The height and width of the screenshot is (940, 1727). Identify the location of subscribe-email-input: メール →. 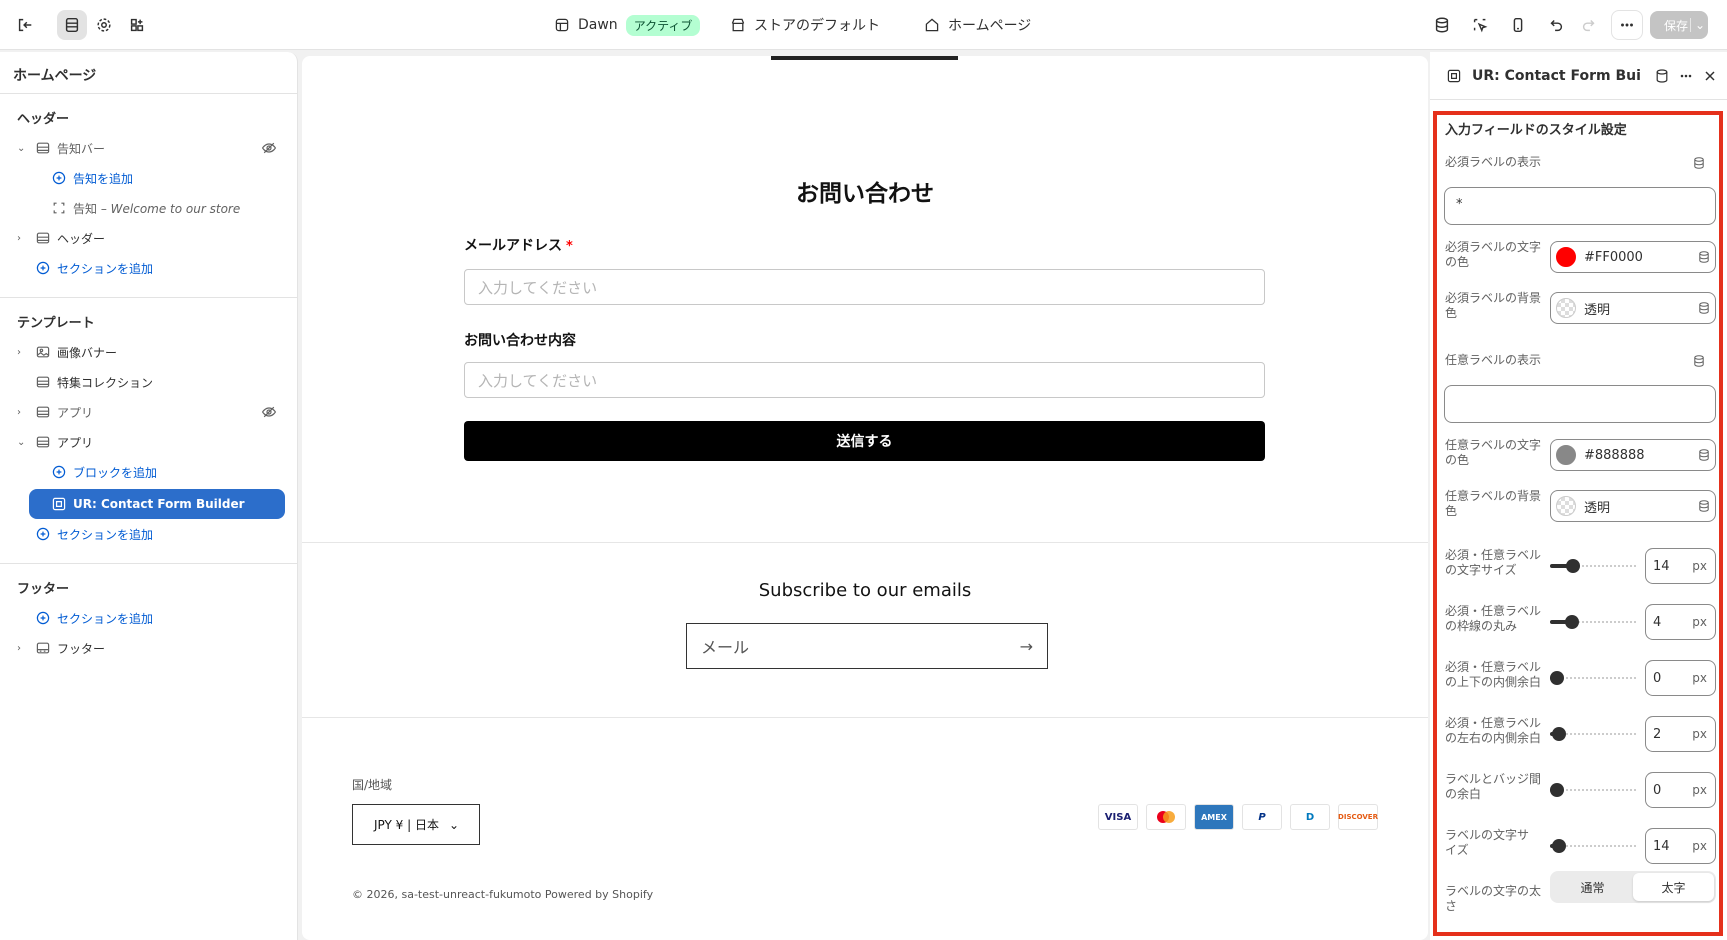
(867, 646).